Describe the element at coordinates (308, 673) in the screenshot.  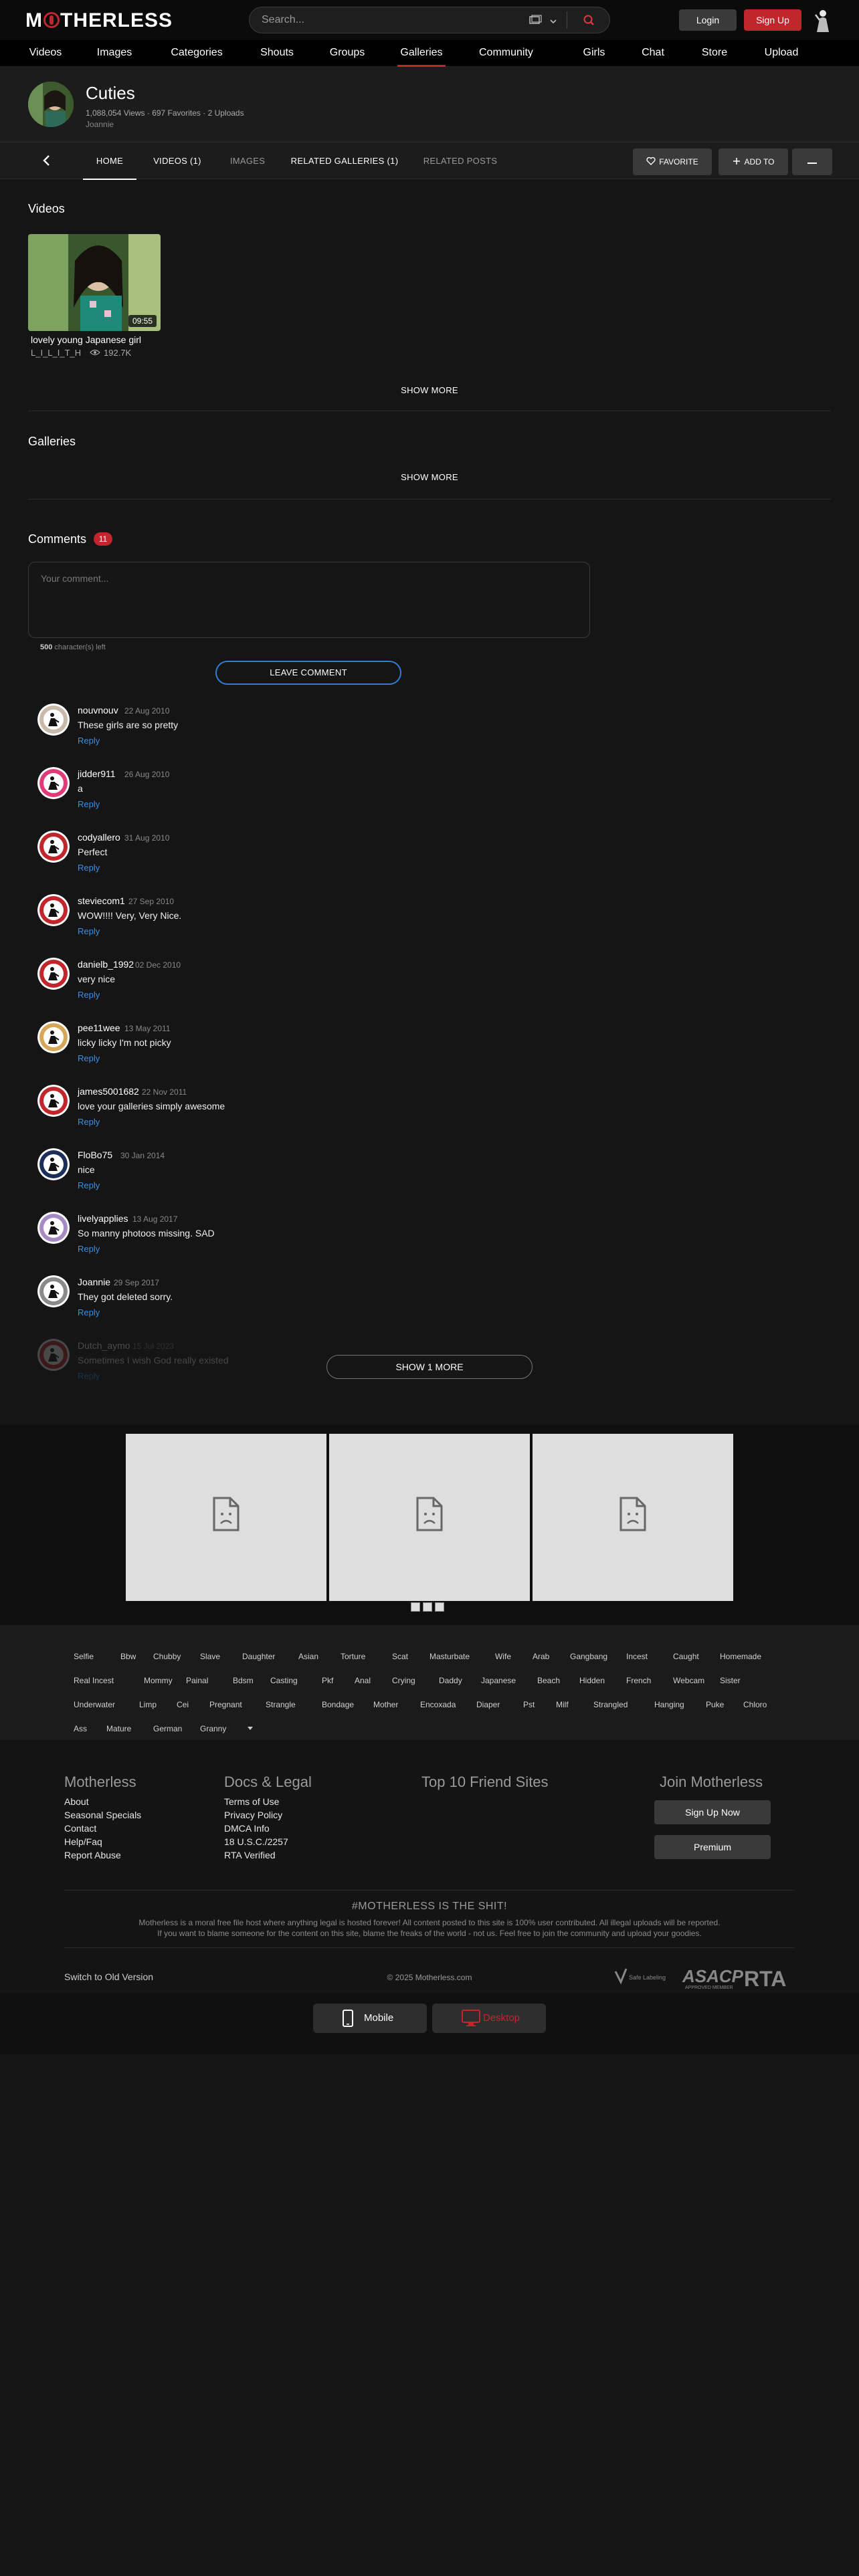
I see `leave-comment-button: LEAVE COMMENT` at that location.